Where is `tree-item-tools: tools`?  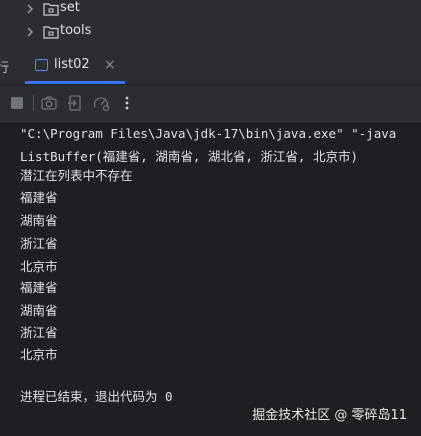
tree-item-tools: tools is located at coordinates (210, 32).